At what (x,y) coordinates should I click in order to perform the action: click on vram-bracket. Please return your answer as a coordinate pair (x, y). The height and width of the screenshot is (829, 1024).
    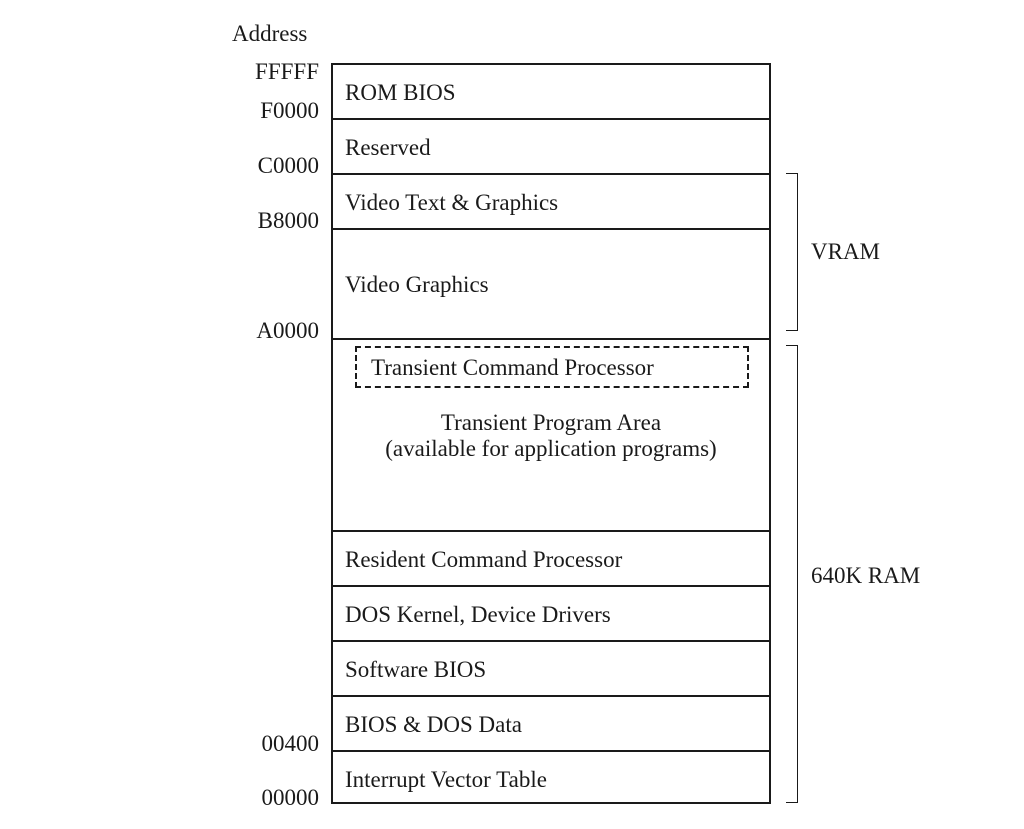
    Looking at the image, I should click on (792, 252).